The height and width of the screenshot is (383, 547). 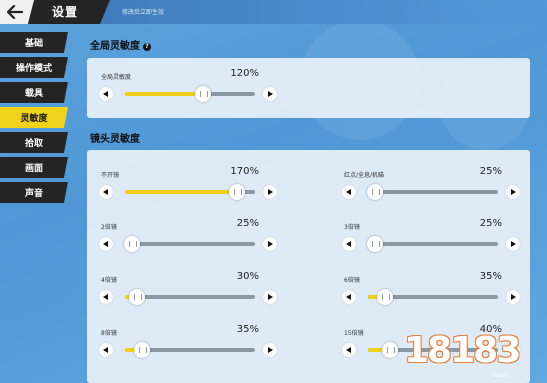 I want to click on scope-sensitivity-slider-row: 3倍镜 25%, so click(x=432, y=240).